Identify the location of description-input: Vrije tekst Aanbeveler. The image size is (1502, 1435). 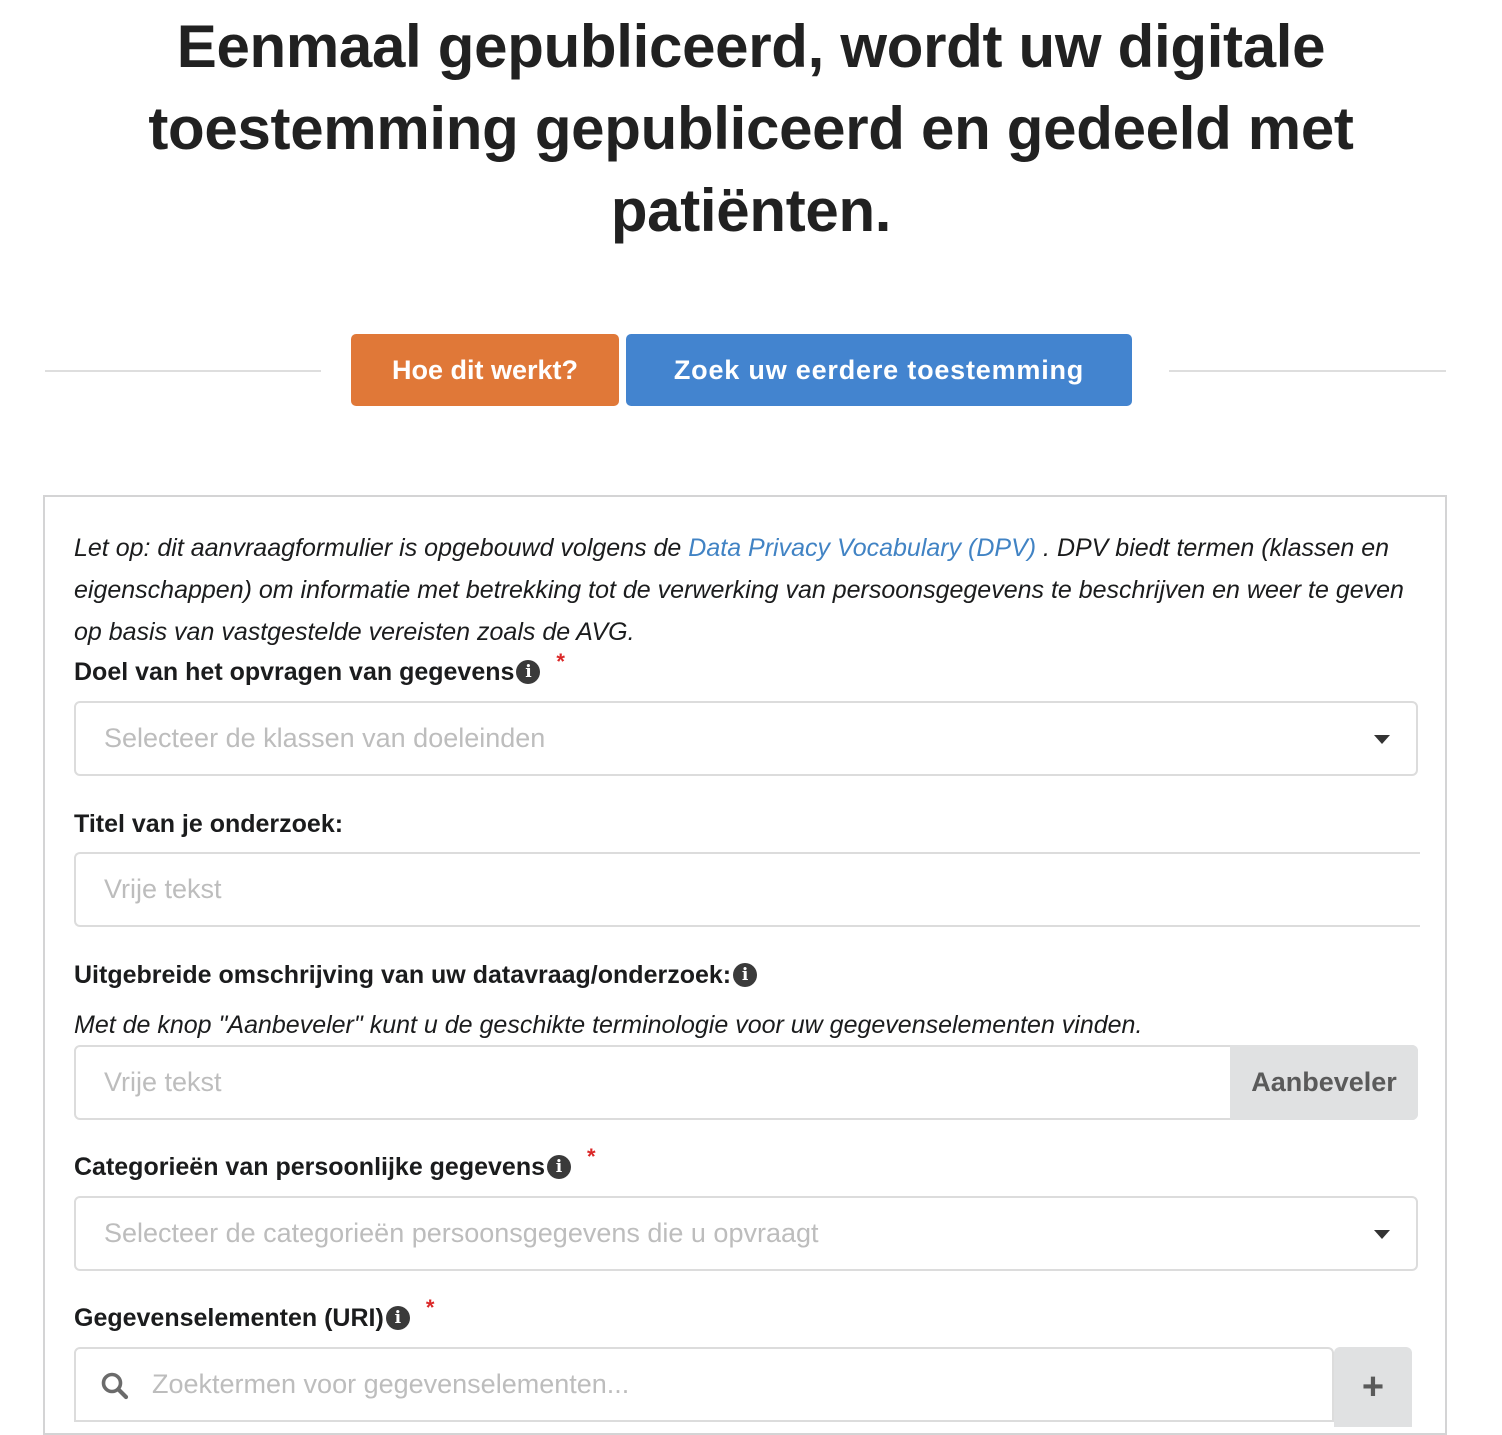
(746, 1082).